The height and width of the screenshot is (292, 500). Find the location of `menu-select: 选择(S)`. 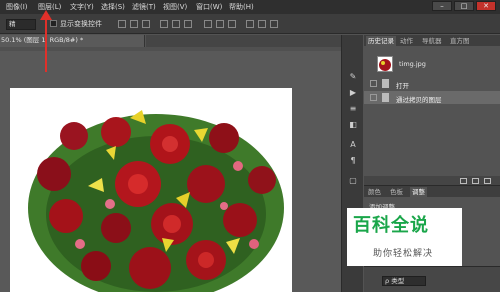

menu-select: 选择(S) is located at coordinates (113, 7).